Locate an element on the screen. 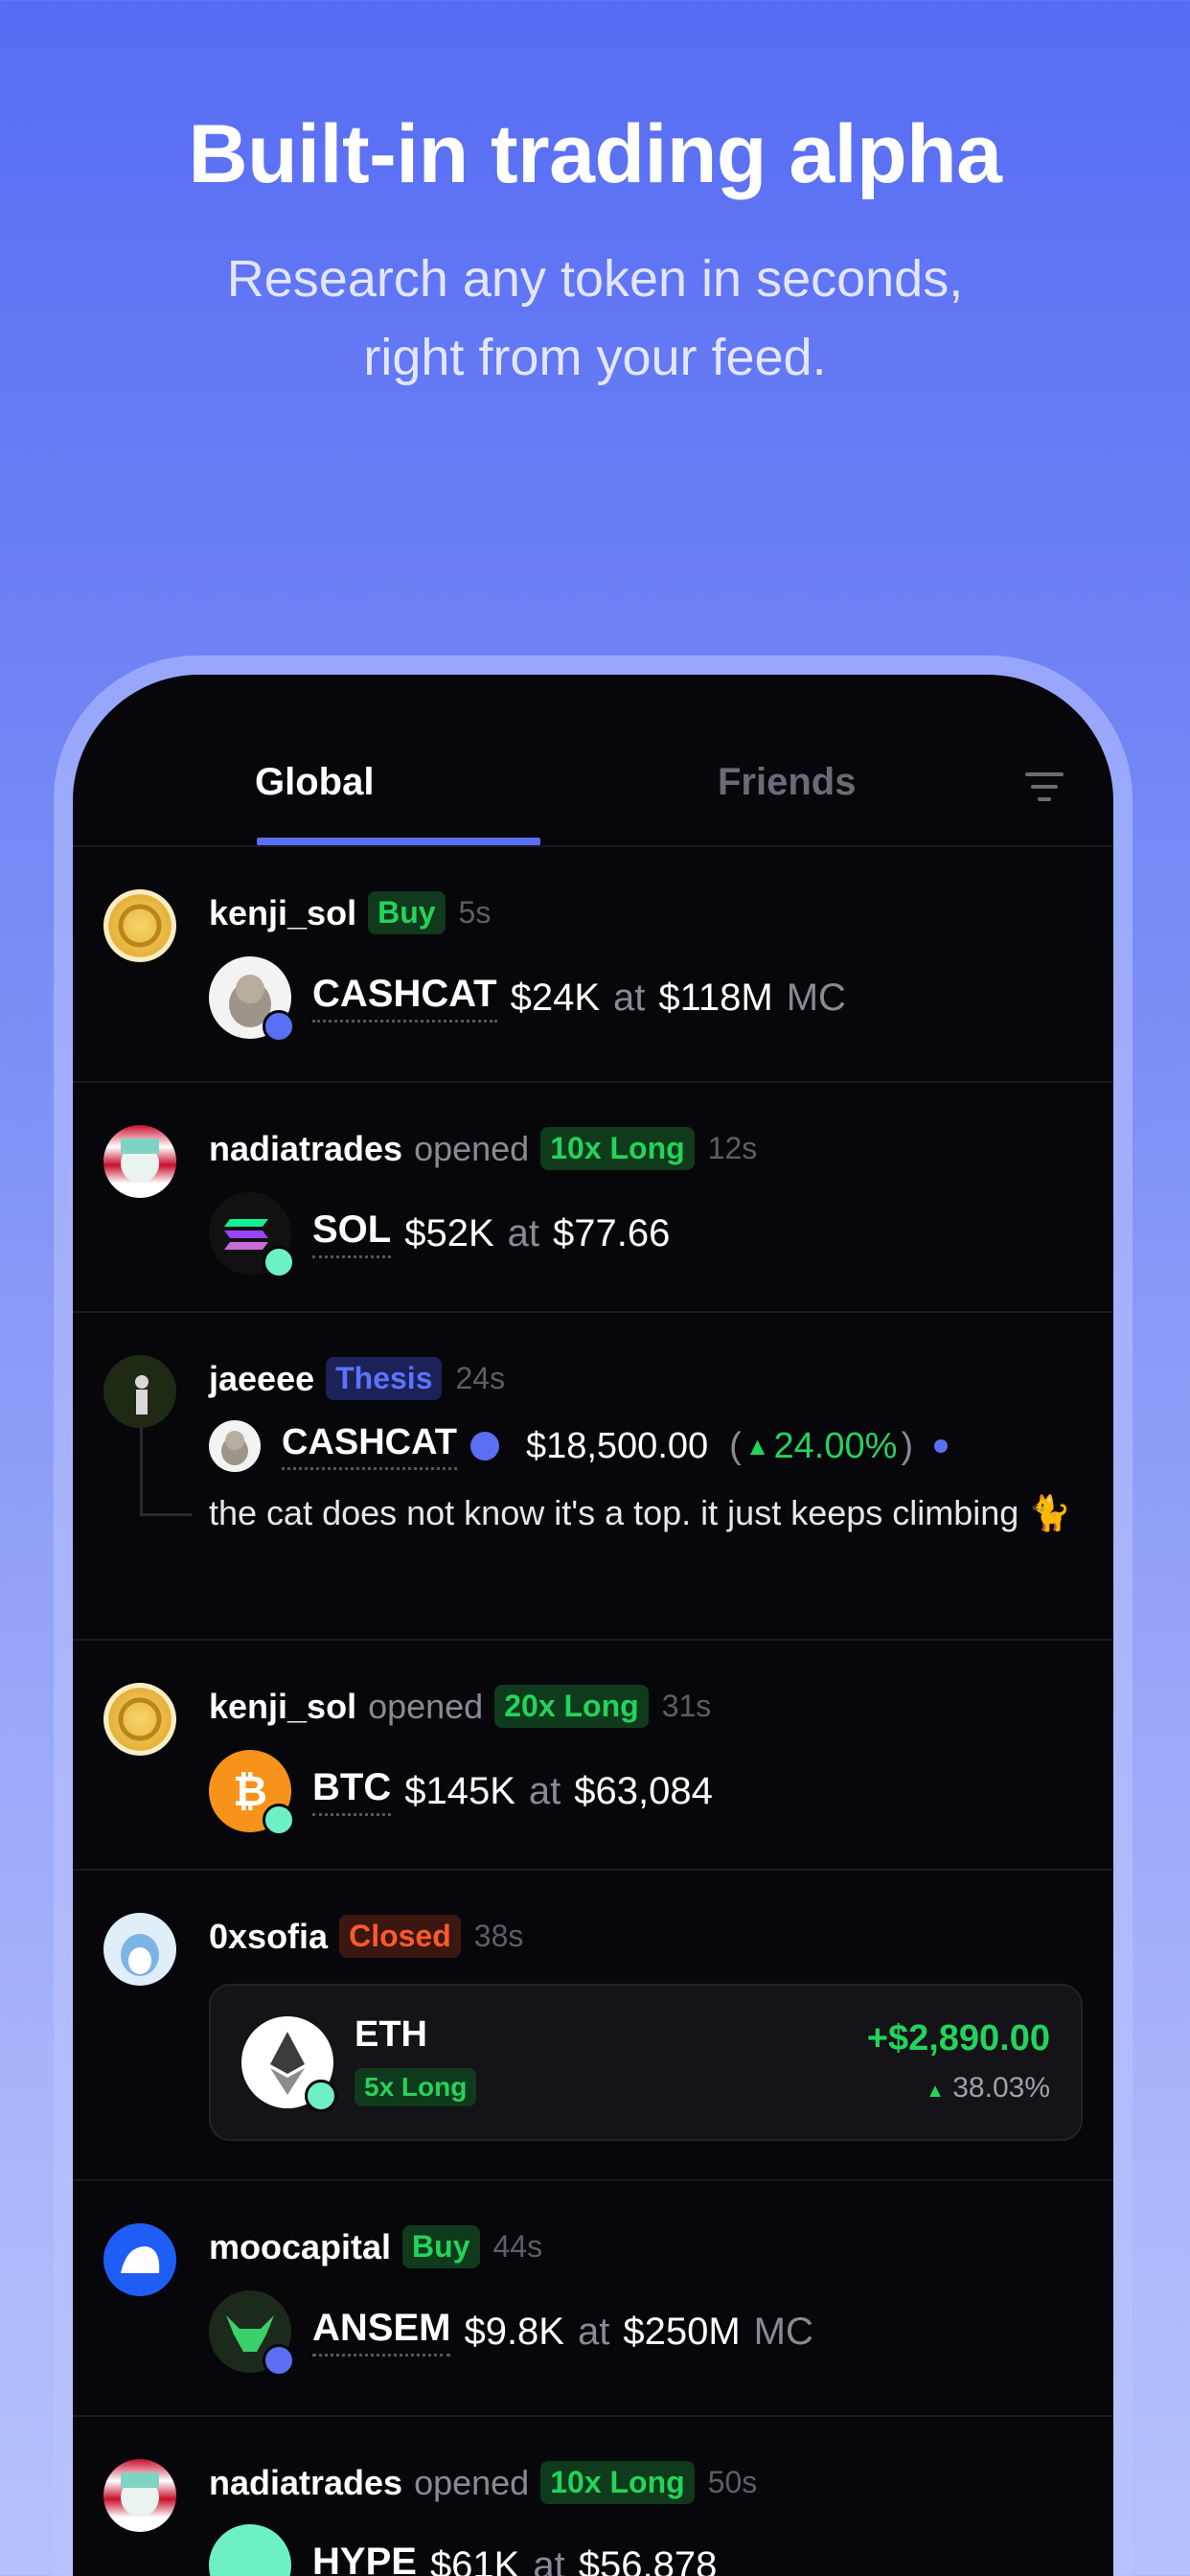 This screenshot has height=2576, width=1190. username: jaeeee is located at coordinates (262, 1379).